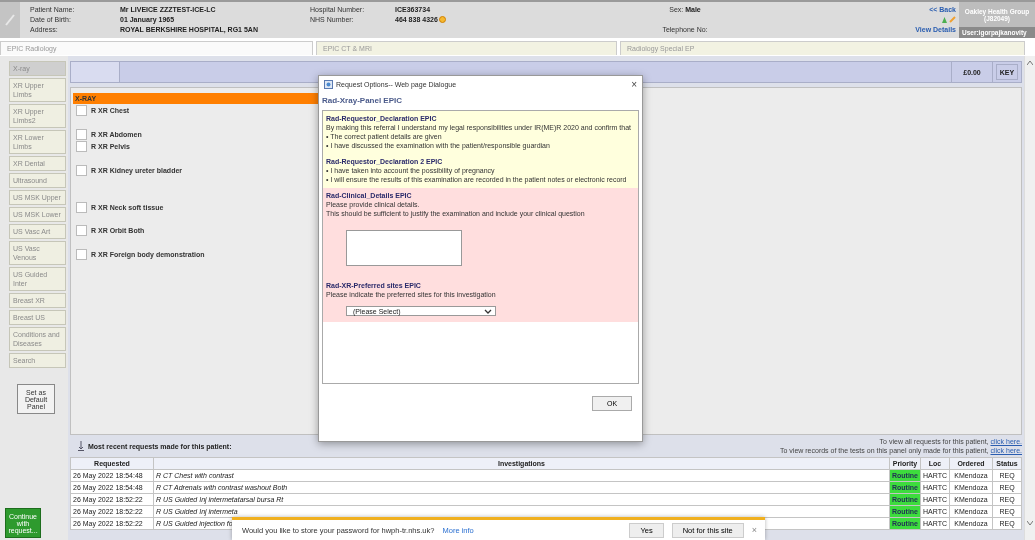  I want to click on status-circle-icon, so click(442, 19).